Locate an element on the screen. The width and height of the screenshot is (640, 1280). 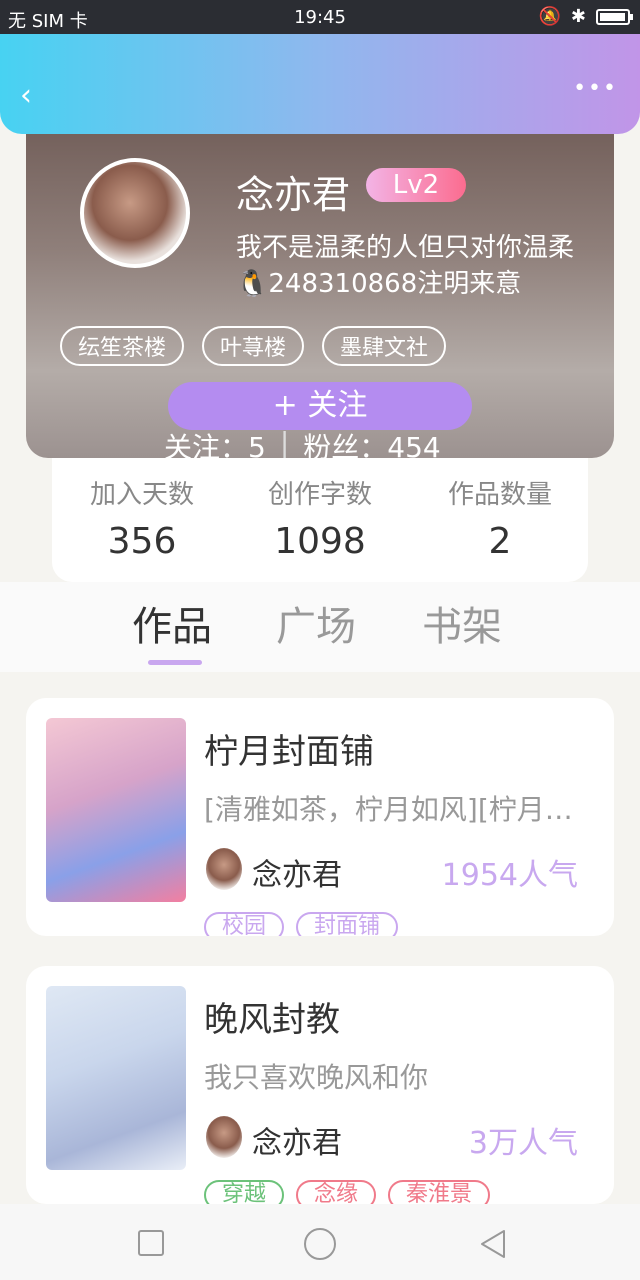
avatar is located at coordinates (135, 213).